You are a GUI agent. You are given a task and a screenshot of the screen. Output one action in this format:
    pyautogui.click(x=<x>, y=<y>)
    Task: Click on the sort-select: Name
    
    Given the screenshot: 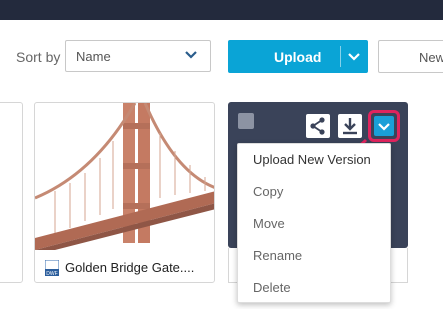 What is the action you would take?
    pyautogui.click(x=138, y=56)
    